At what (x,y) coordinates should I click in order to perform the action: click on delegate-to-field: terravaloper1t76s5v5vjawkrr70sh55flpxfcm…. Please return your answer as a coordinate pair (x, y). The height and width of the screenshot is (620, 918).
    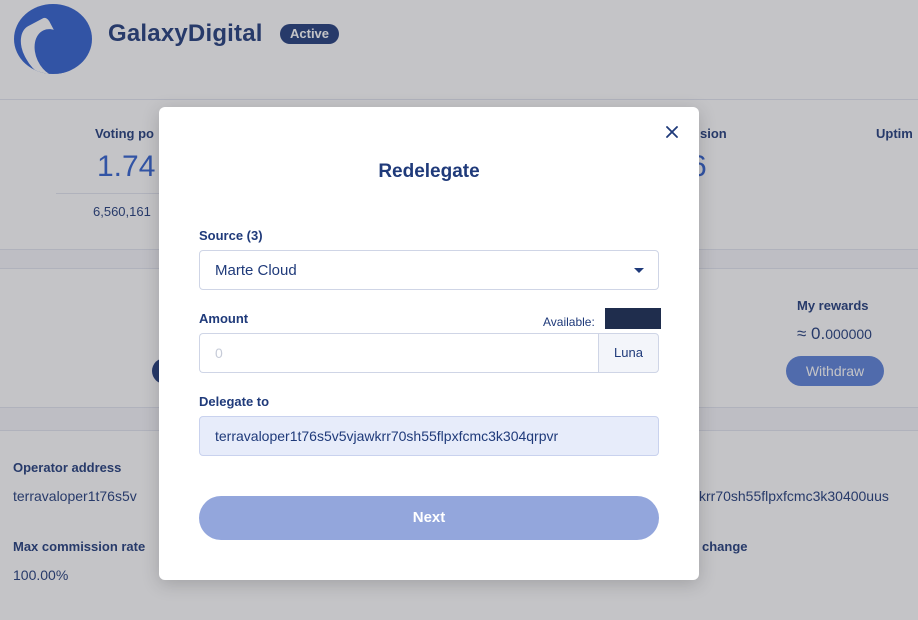
    Looking at the image, I should click on (429, 436).